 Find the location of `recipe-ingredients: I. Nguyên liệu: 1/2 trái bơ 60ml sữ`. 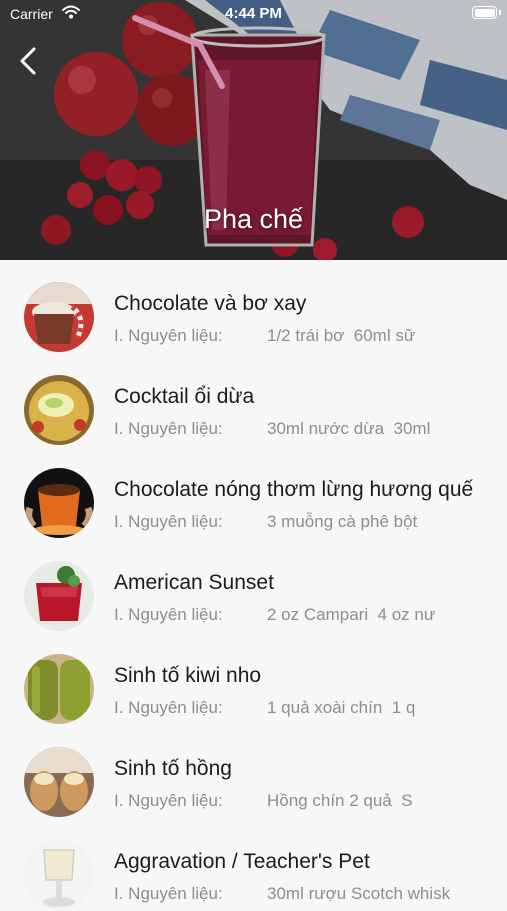

recipe-ingredients: I. Nguyên liệu: 1/2 trái bơ 60ml sữ is located at coordinates (264, 336).